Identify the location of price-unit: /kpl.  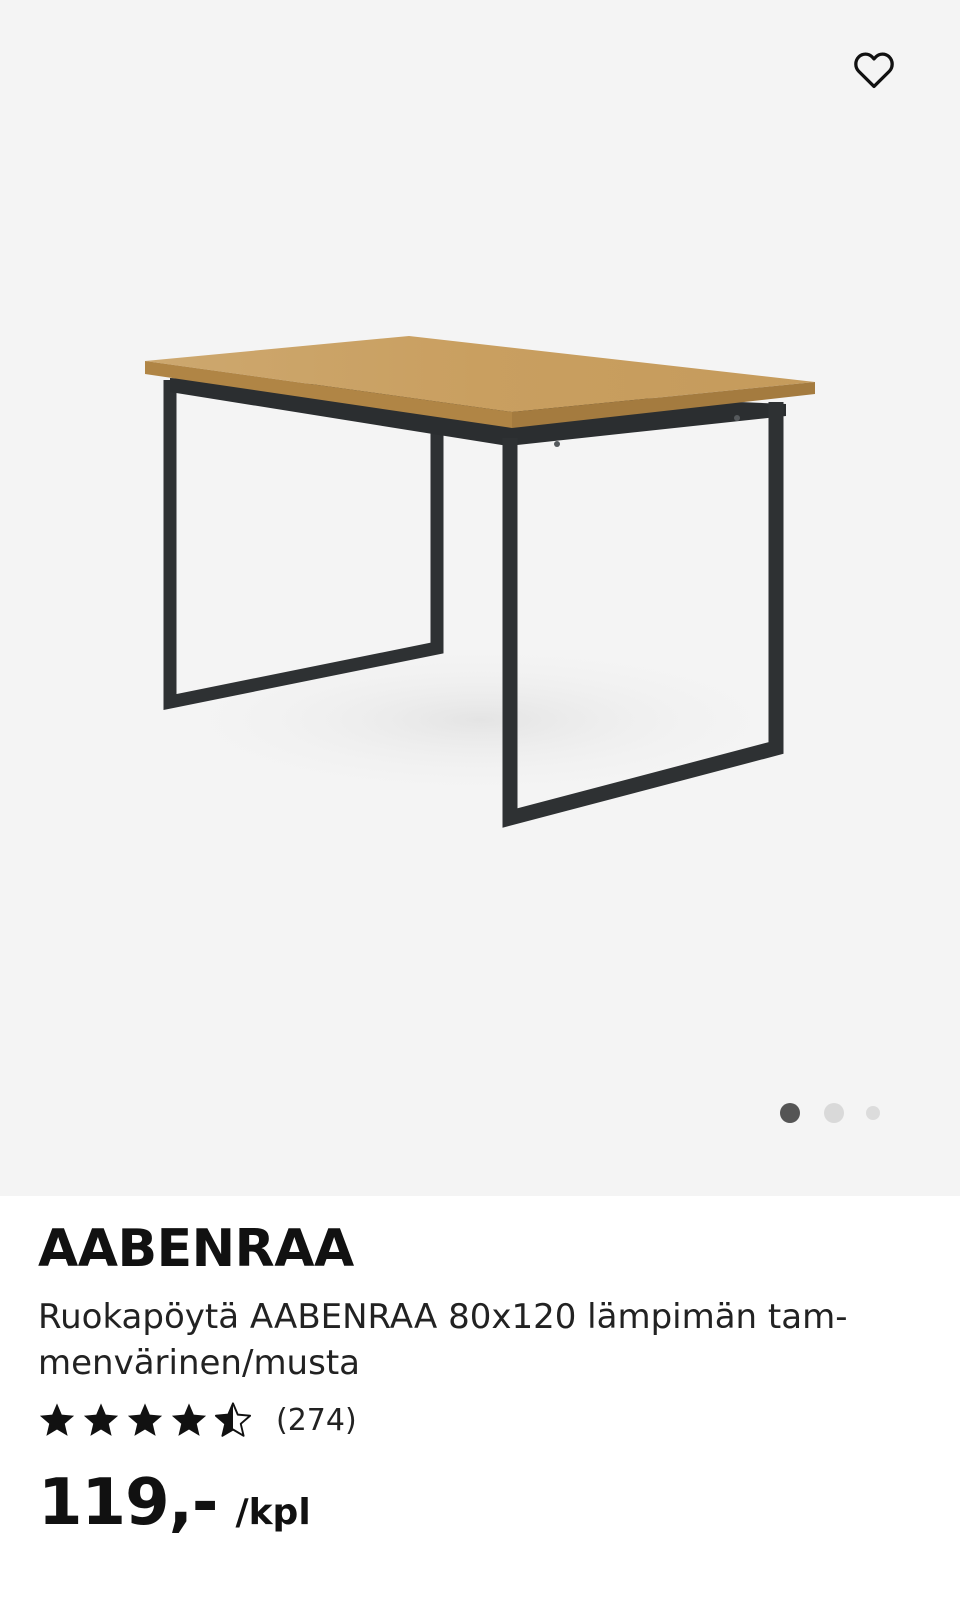
(273, 1512).